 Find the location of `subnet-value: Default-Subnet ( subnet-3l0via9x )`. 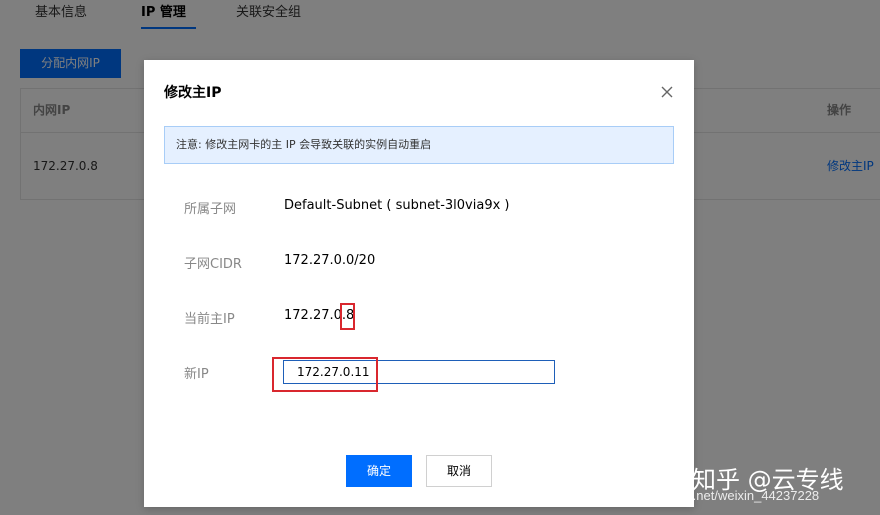

subnet-value: Default-Subnet ( subnet-3l0via9x ) is located at coordinates (397, 205).